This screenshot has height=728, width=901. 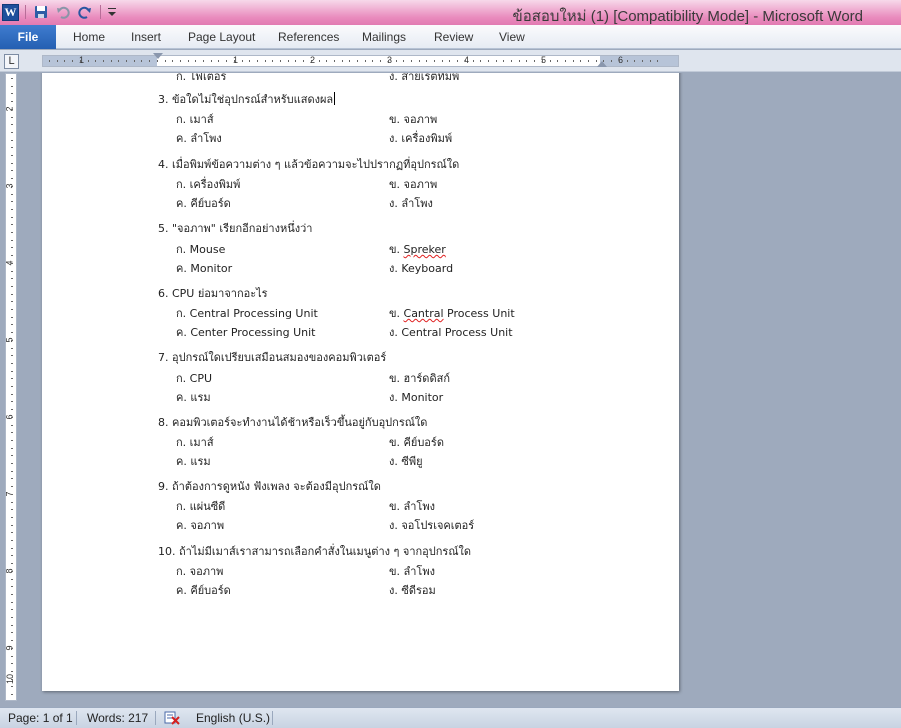 What do you see at coordinates (221, 37) in the screenshot?
I see `tab-page-layout: Page Layout` at bounding box center [221, 37].